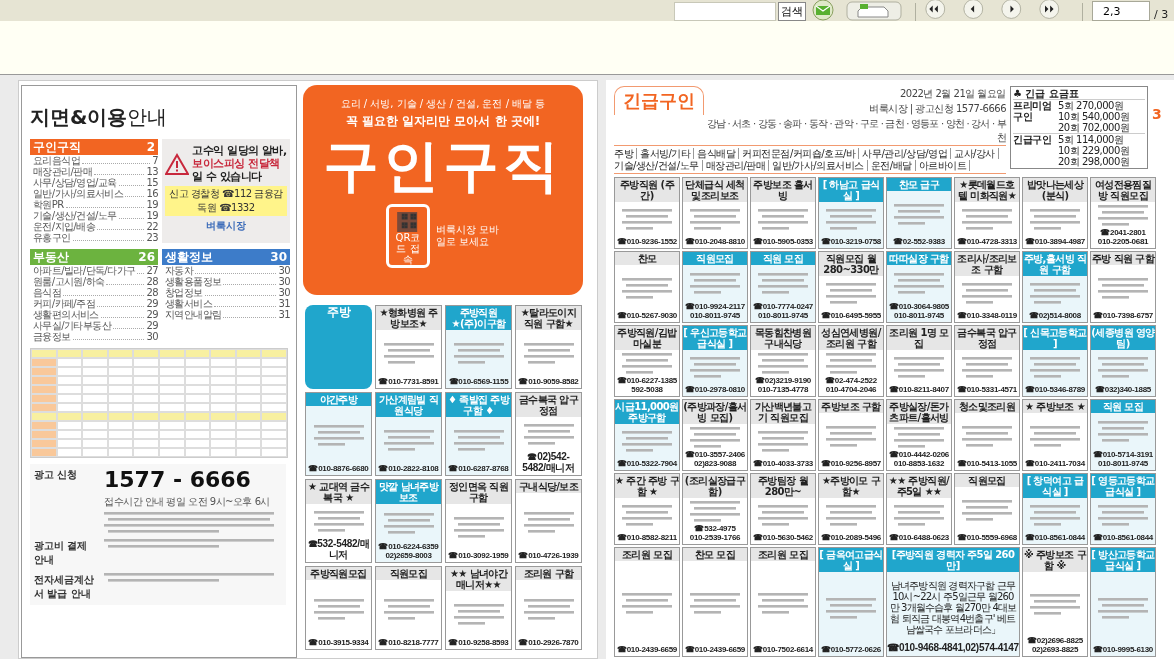 Image resolution: width=1174 pixels, height=659 pixels. Describe the element at coordinates (658, 165) in the screenshot. I see `category-link: 기술/생산/건설/노무` at that location.